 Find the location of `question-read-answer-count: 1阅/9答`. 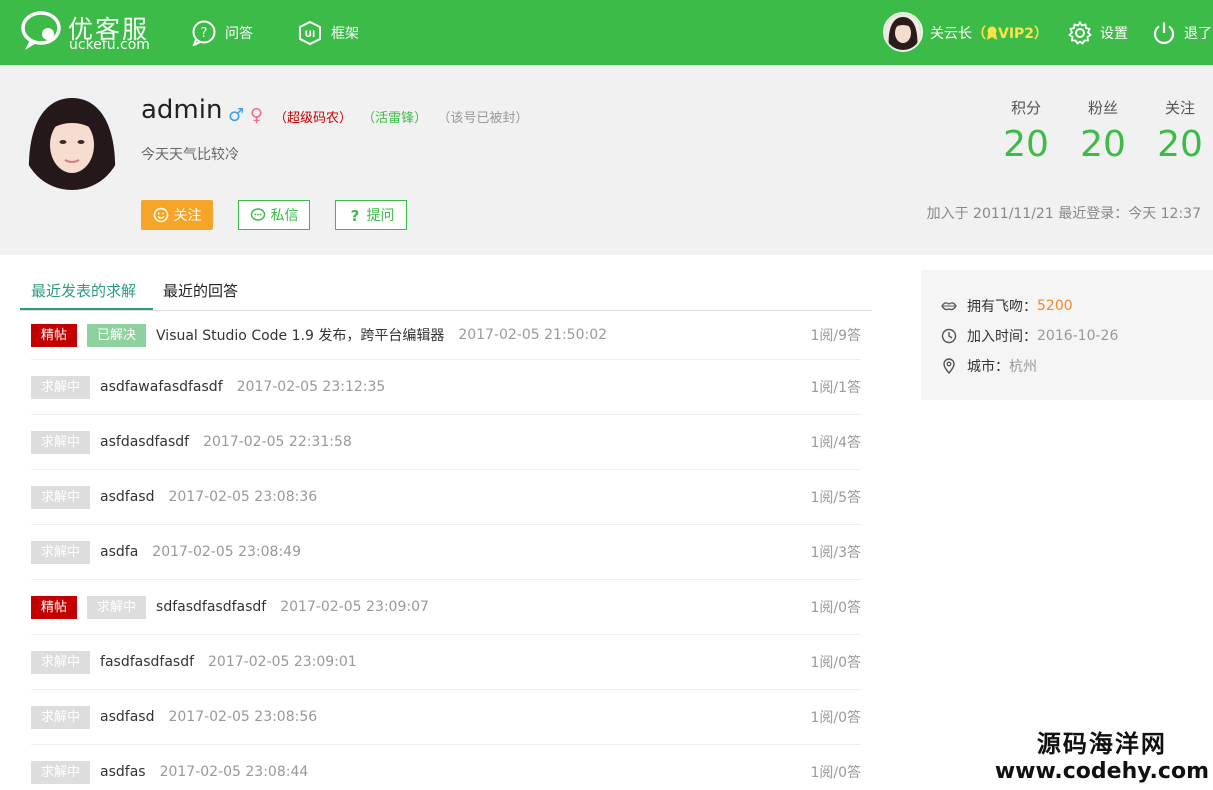

question-read-answer-count: 1阅/9答 is located at coordinates (835, 336).